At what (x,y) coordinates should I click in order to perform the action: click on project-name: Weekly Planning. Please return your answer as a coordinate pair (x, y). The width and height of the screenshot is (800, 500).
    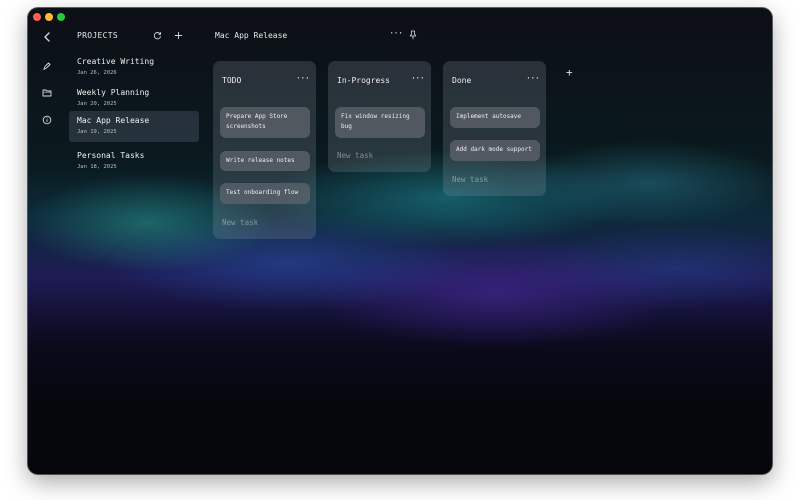
    Looking at the image, I should click on (113, 92).